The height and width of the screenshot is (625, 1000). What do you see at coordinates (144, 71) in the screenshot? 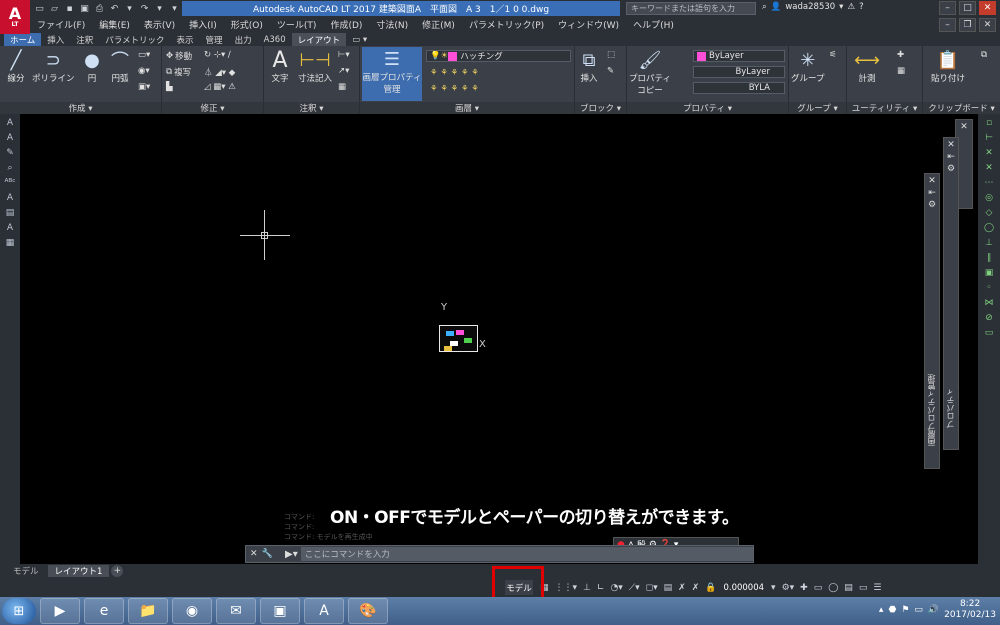
I see `hatch-icon: ◉▾` at bounding box center [144, 71].